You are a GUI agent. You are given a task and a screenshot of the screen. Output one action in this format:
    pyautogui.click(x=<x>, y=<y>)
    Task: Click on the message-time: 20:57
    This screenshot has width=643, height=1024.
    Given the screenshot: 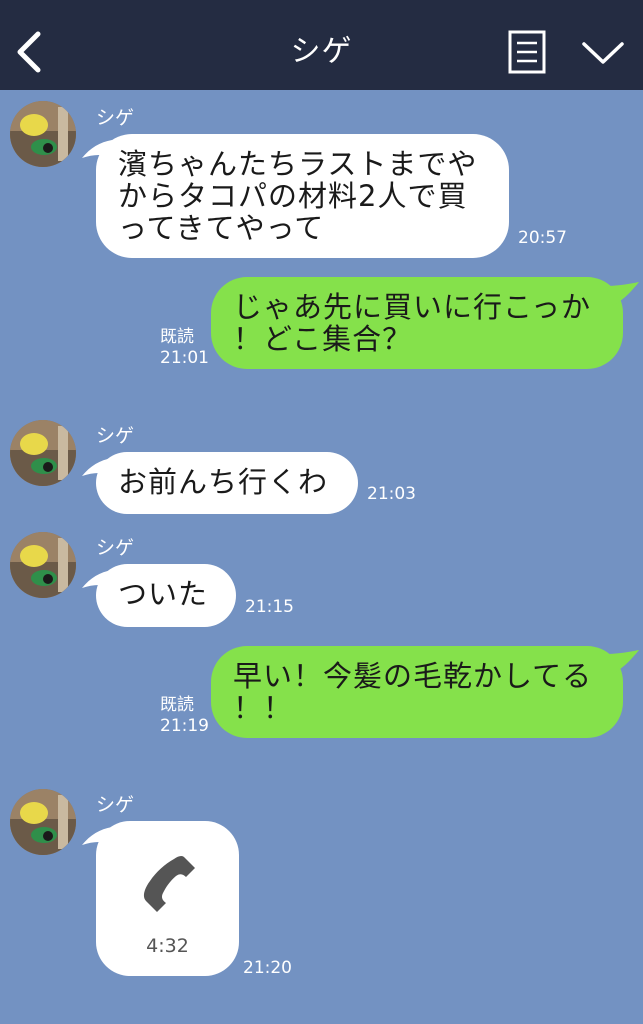 What is the action you would take?
    pyautogui.click(x=542, y=238)
    